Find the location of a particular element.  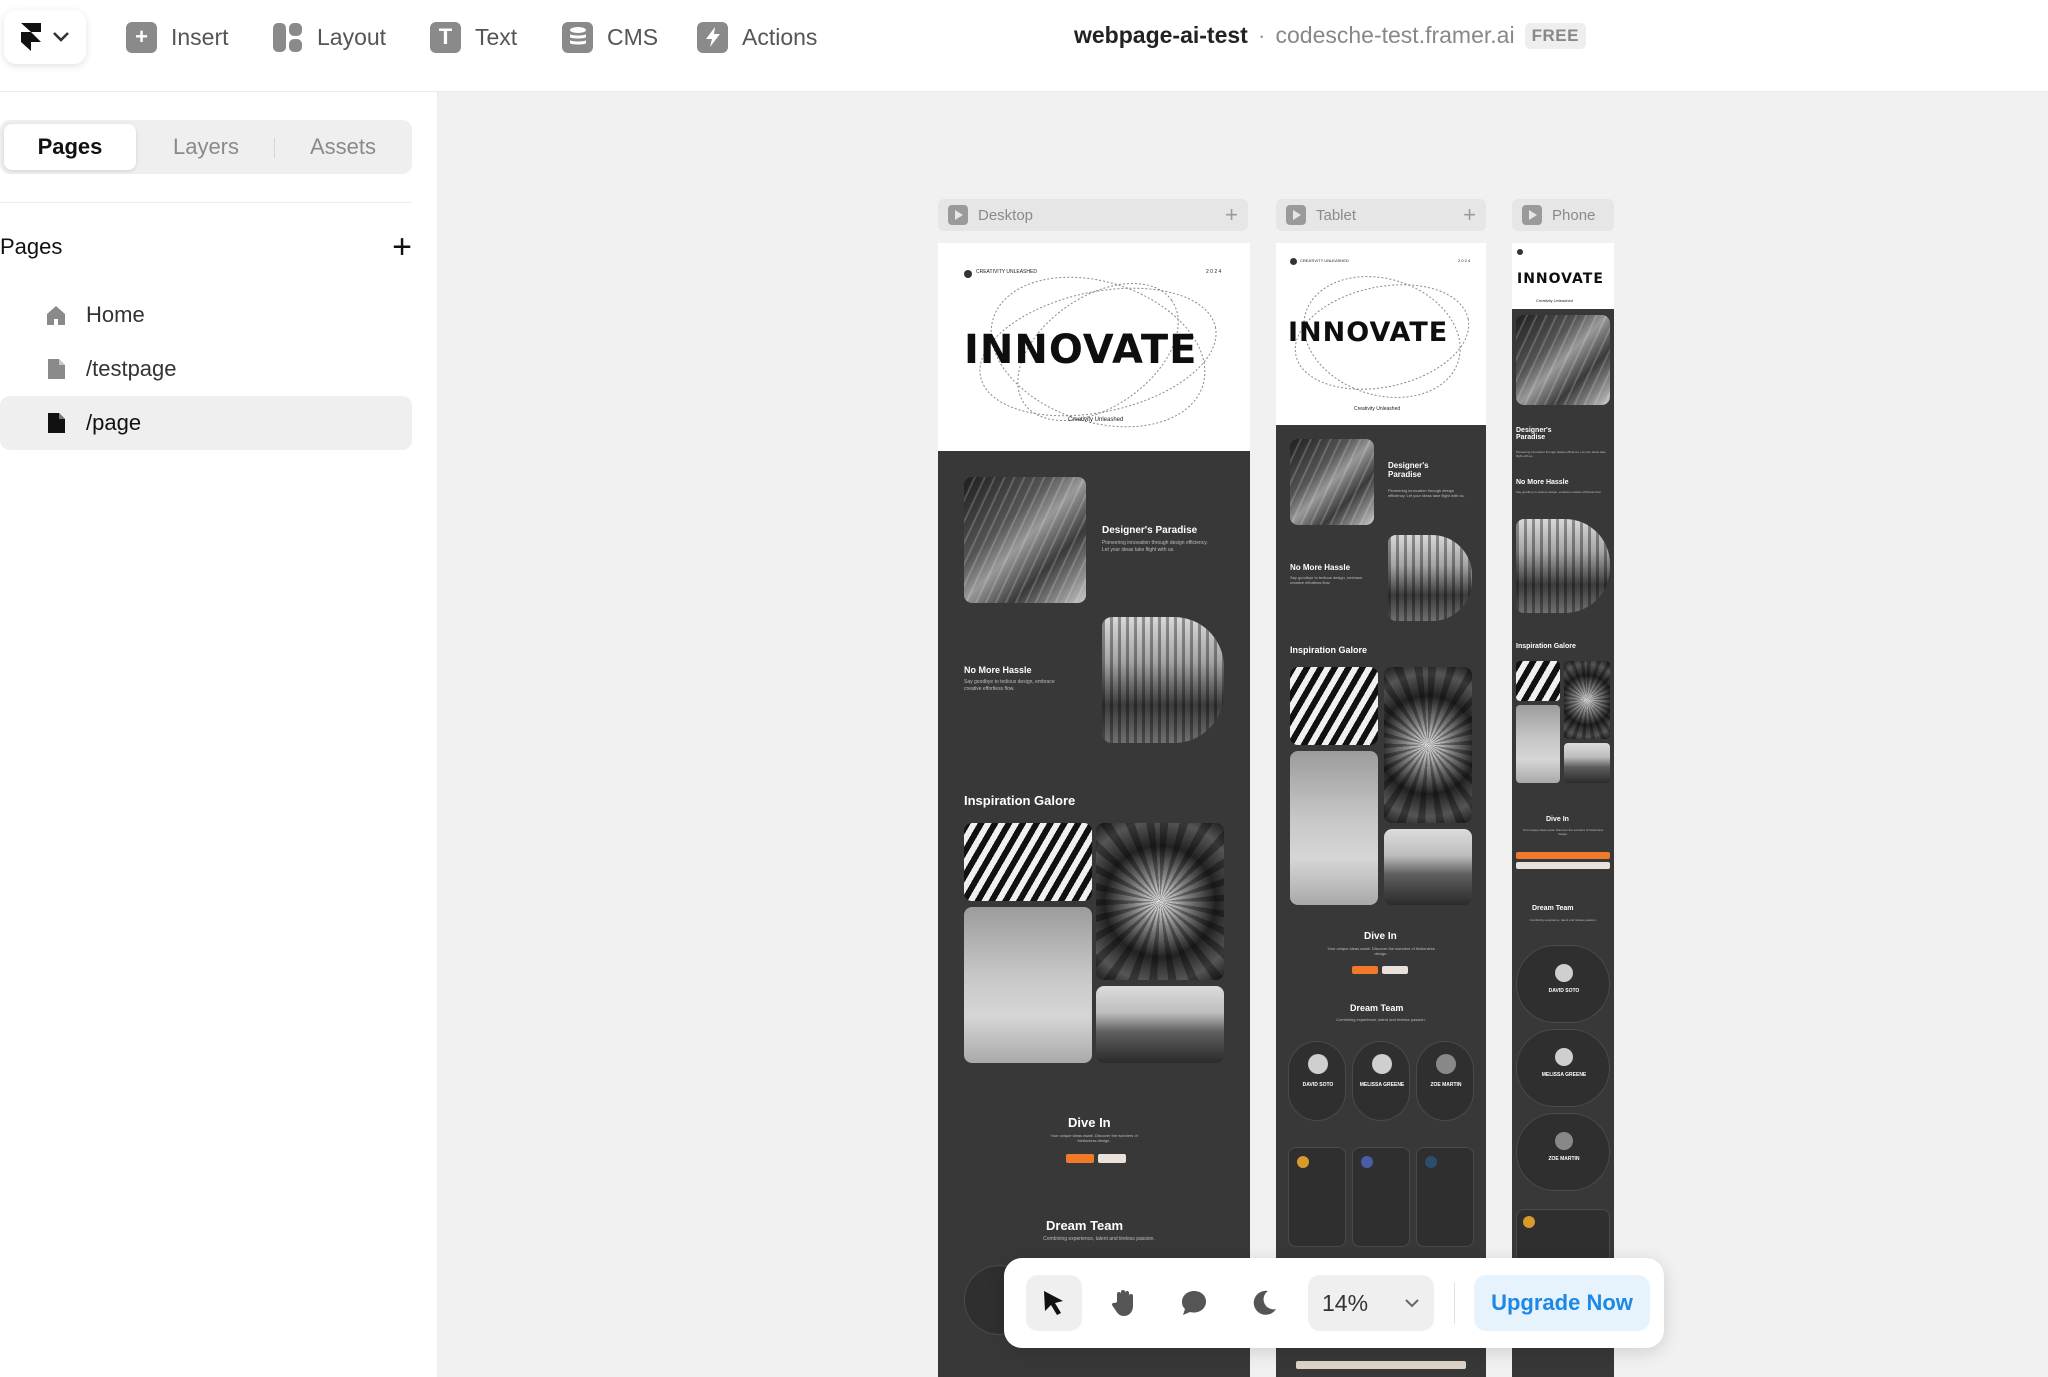

plus-square-icon: + is located at coordinates (141, 37).